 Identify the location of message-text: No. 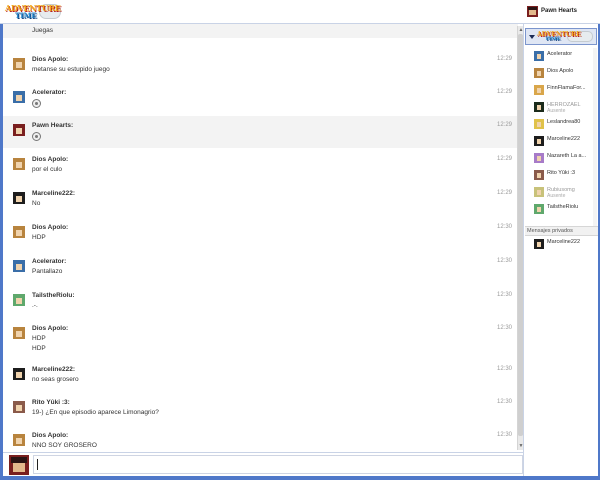
(36, 203).